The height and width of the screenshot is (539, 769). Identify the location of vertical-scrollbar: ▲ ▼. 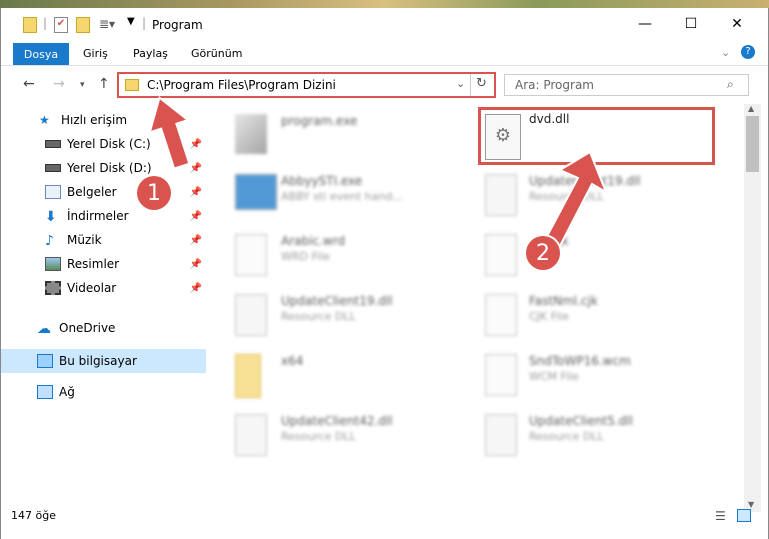
(752, 308).